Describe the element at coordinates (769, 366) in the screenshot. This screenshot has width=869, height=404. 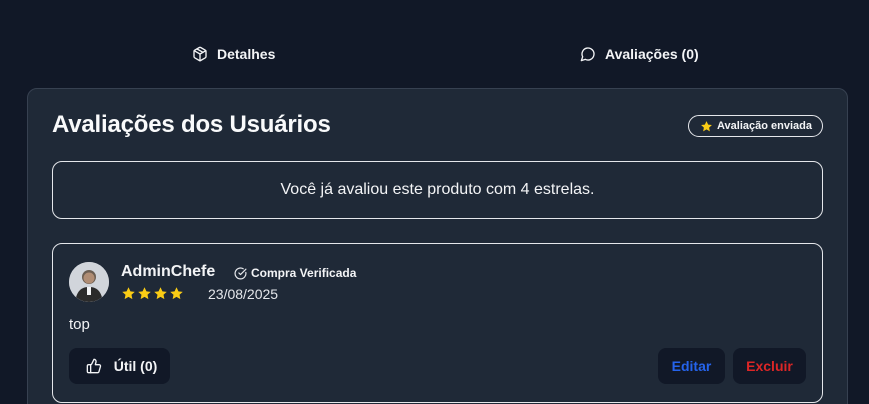
I see `delete-button: Excluir` at that location.